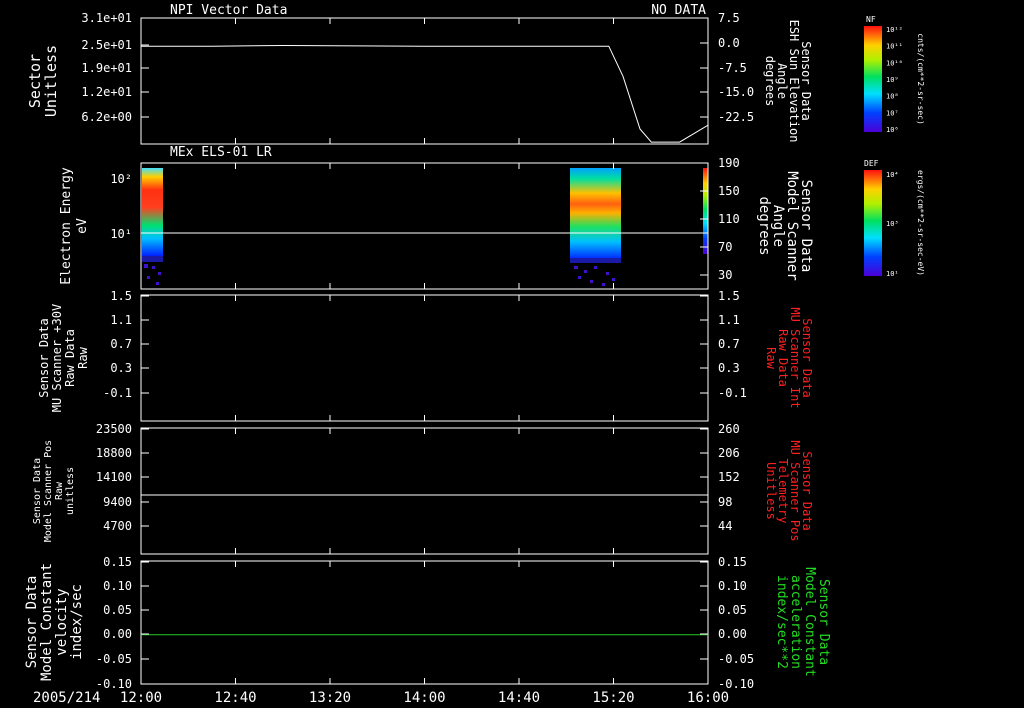 Image resolution: width=1024 pixels, height=708 pixels. Describe the element at coordinates (121, 234) in the screenshot. I see `left-tick-10e1: 10¹` at that location.